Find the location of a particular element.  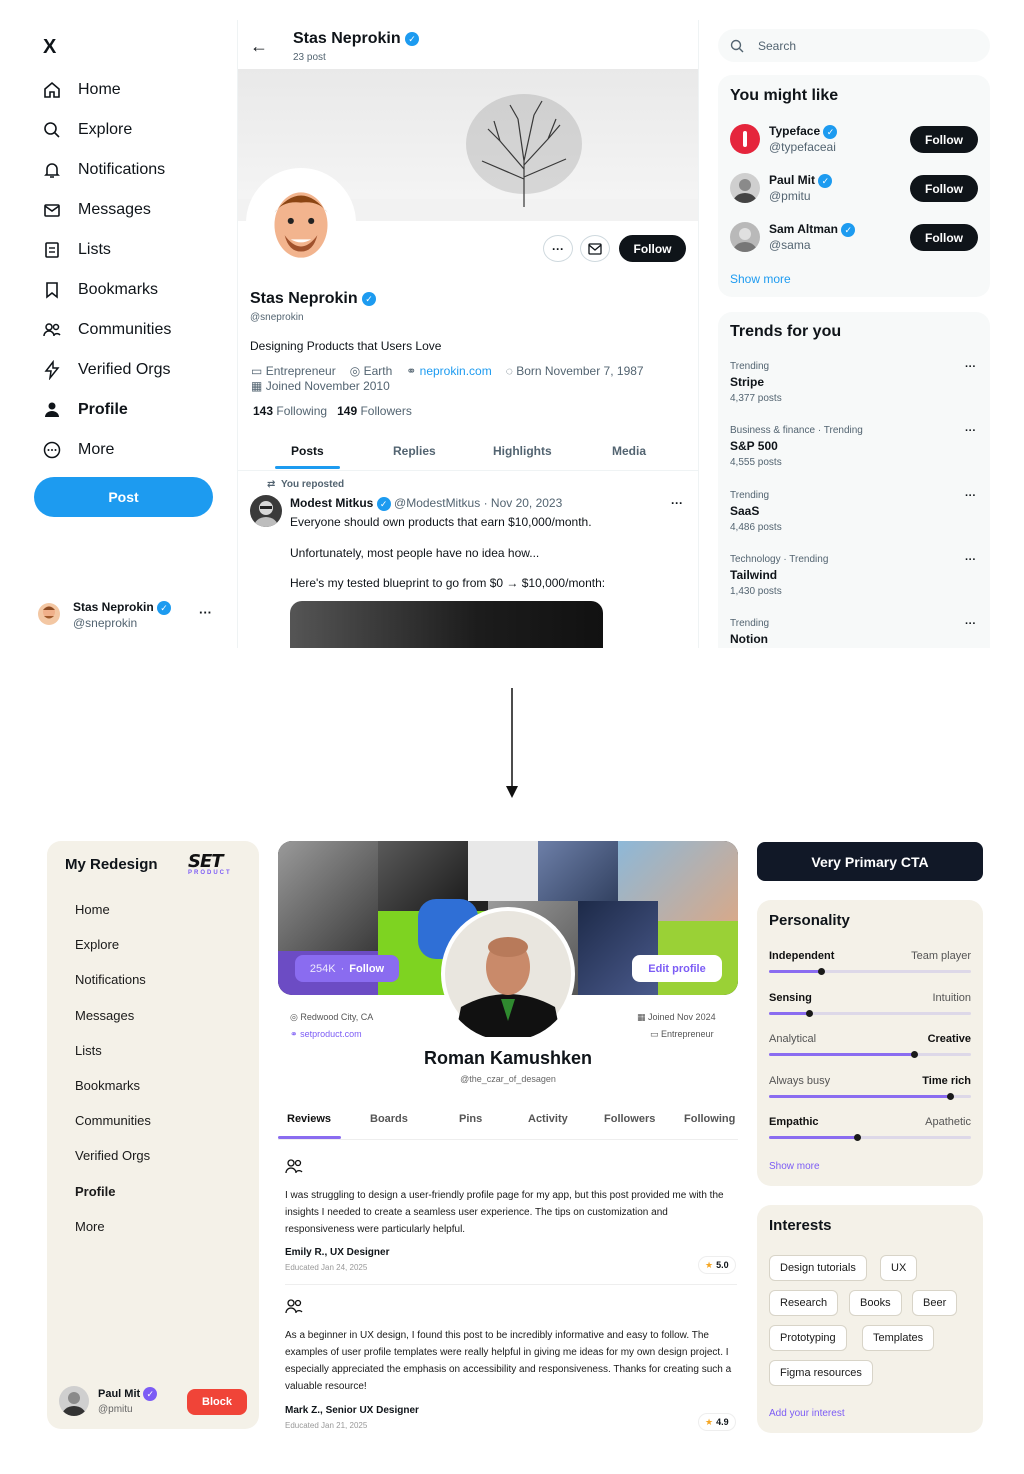

post-button: Post is located at coordinates (123, 497).